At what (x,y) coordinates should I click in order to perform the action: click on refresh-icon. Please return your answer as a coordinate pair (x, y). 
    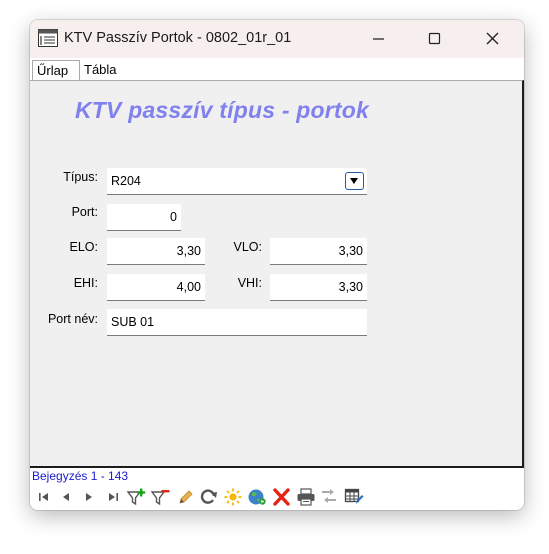
    Looking at the image, I should click on (209, 497).